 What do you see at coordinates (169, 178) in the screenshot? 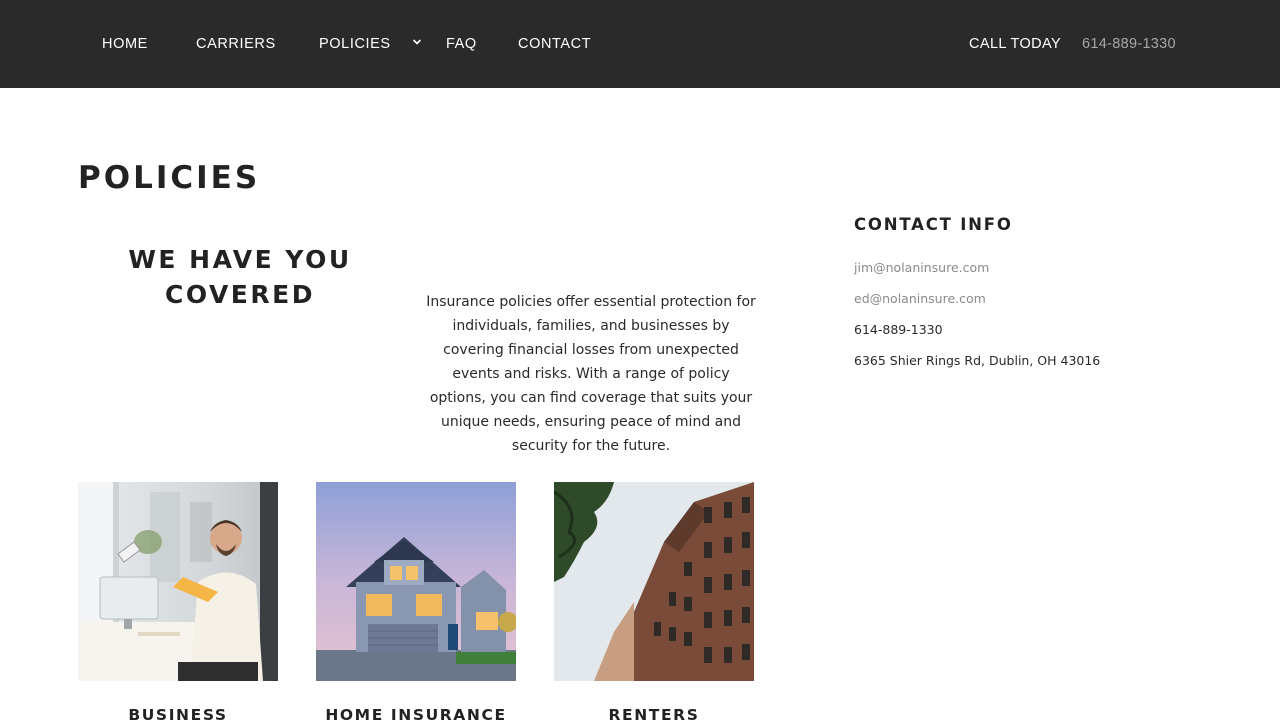
I see `page-title: POLICIES` at bounding box center [169, 178].